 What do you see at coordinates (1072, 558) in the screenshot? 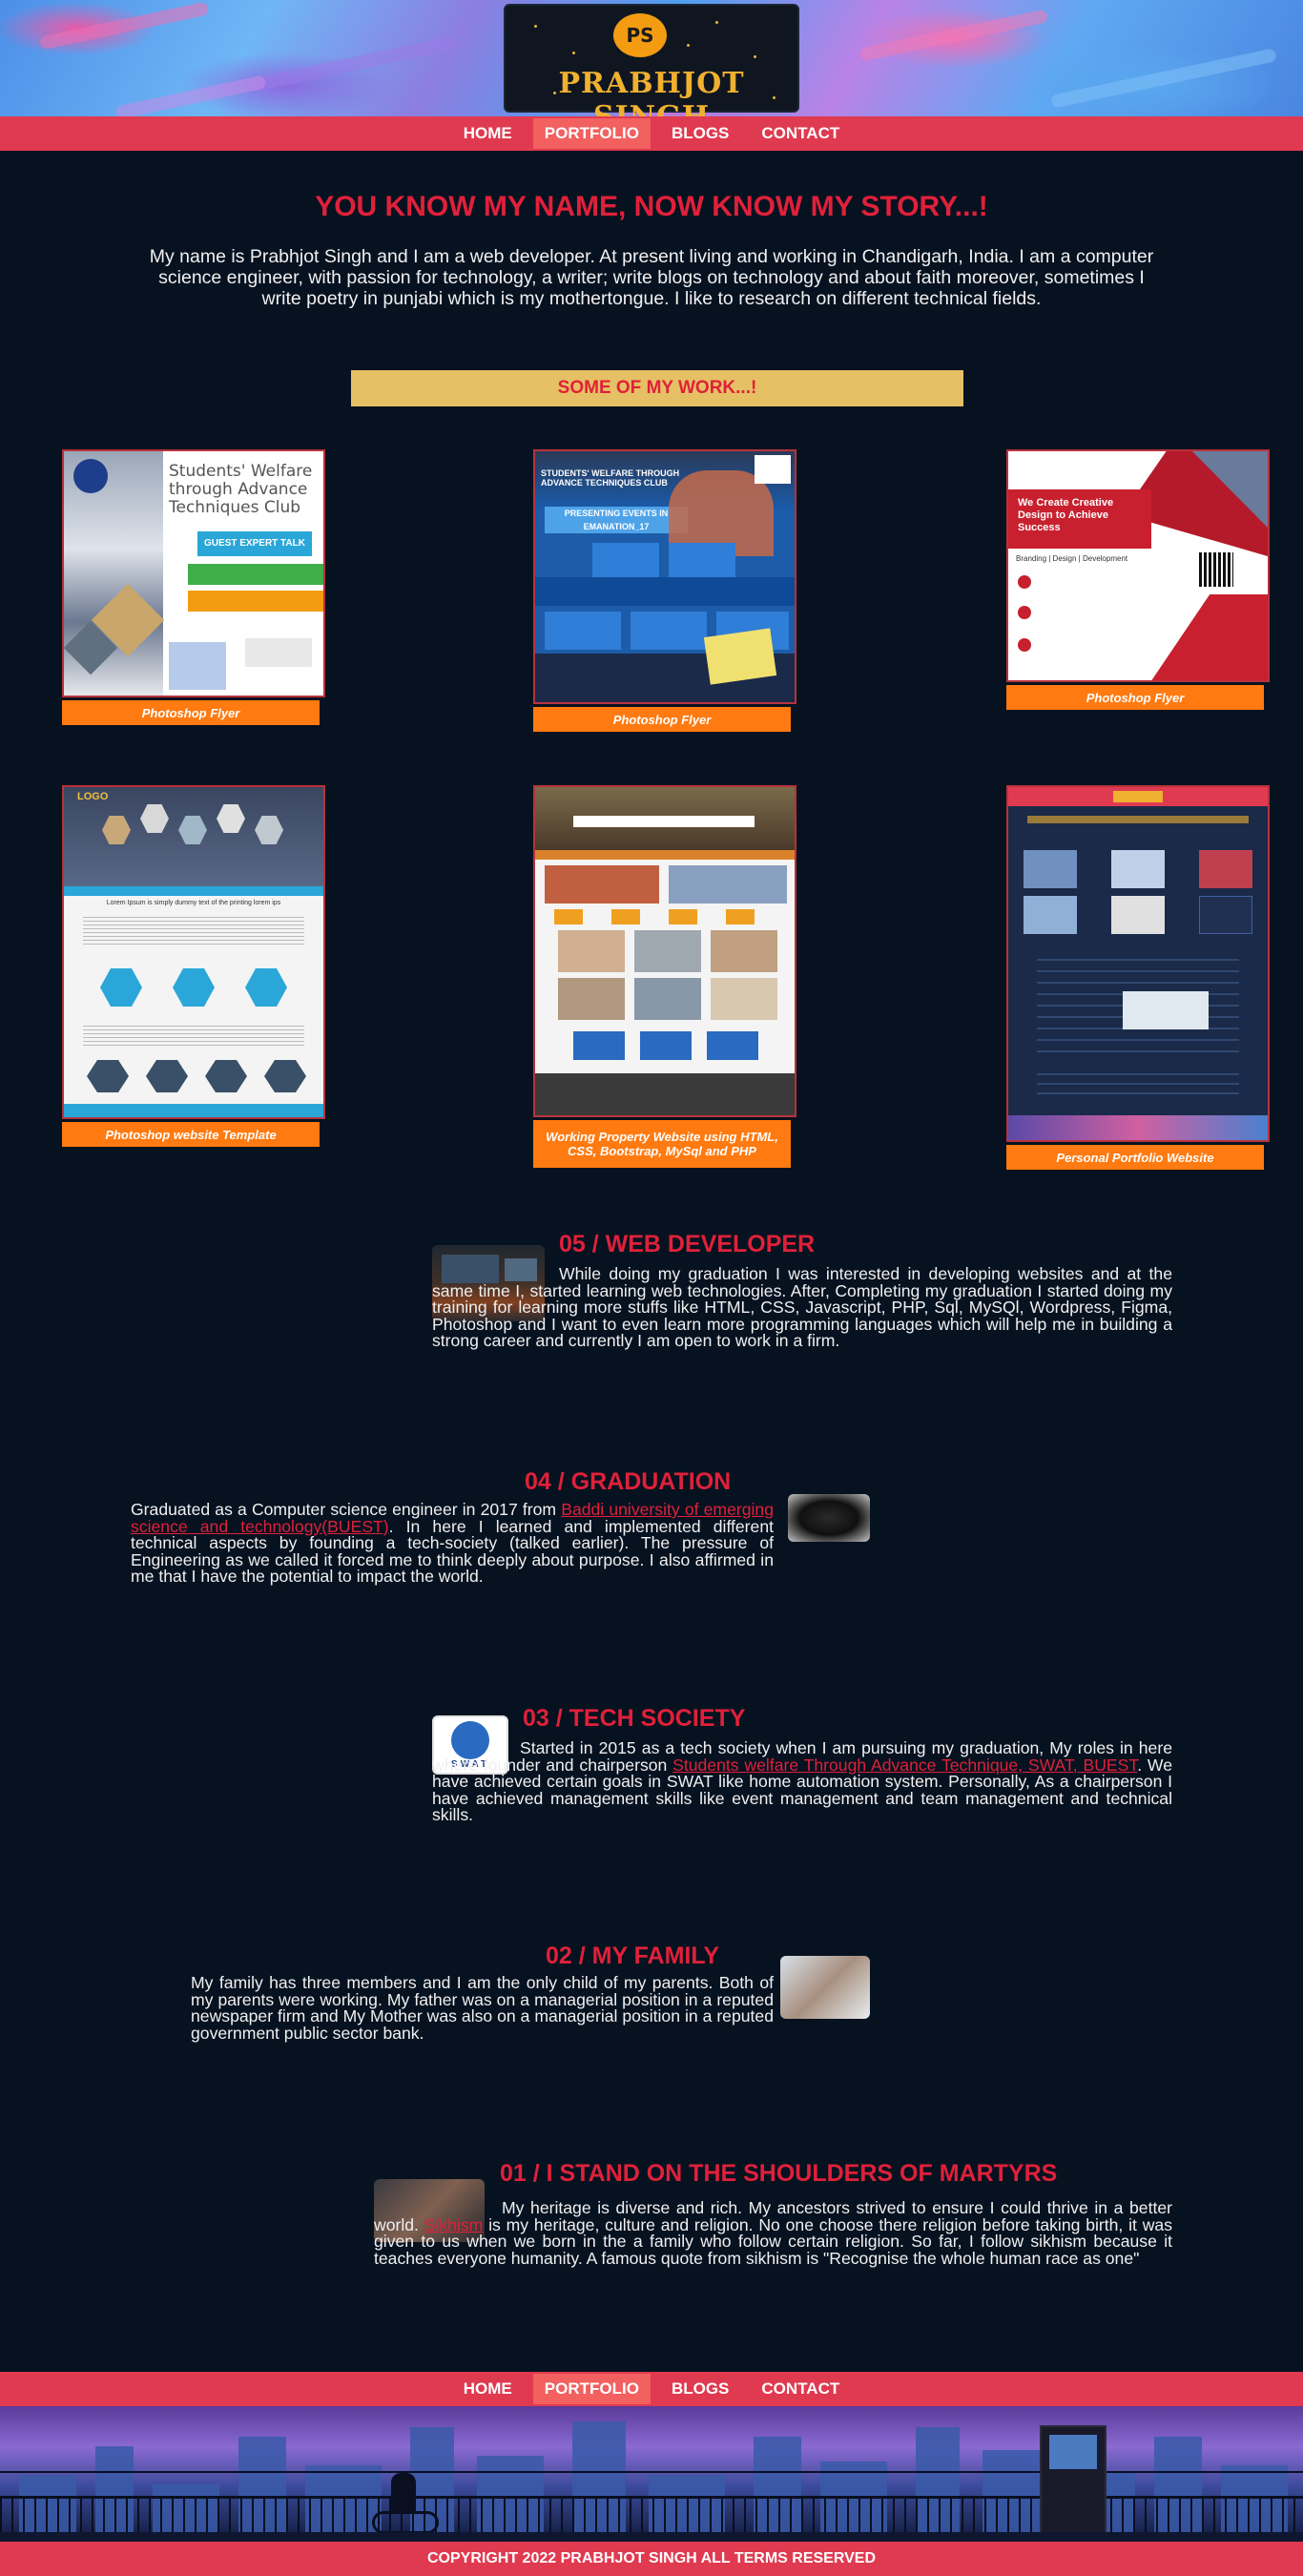
I see `flyer-badge: Branding | Design | Development` at bounding box center [1072, 558].